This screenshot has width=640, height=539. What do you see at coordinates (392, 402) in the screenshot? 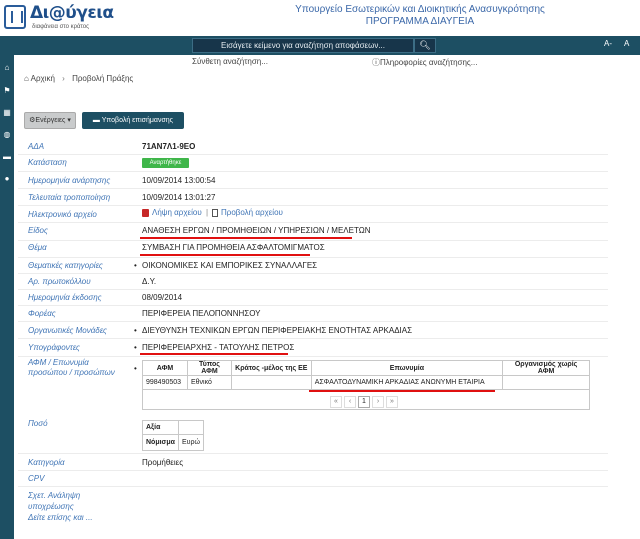
I see `pager-last: »` at bounding box center [392, 402].